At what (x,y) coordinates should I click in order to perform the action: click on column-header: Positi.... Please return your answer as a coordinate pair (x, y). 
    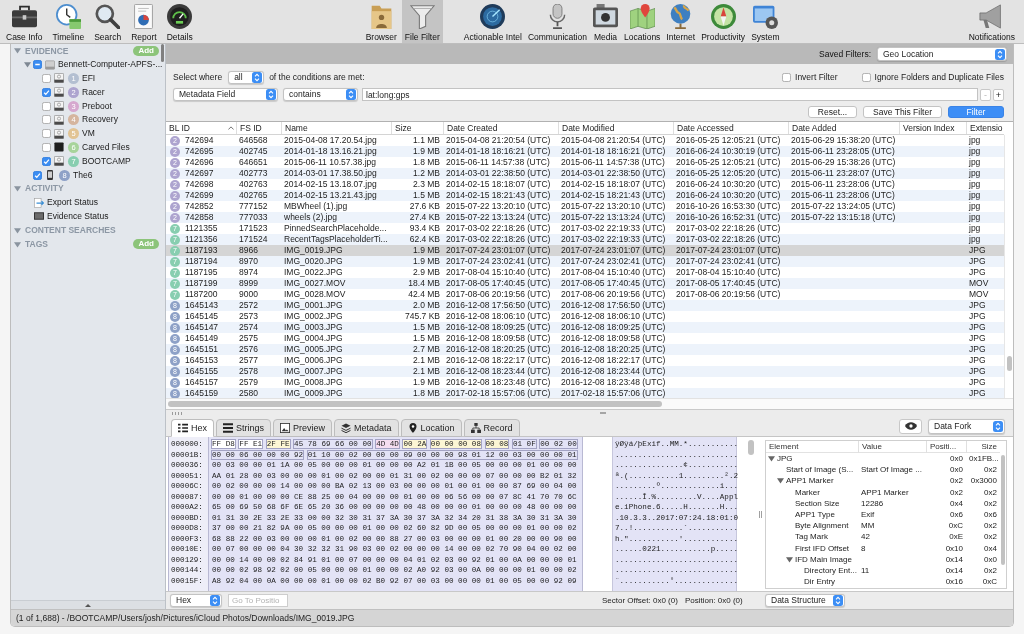
    Looking at the image, I should click on (946, 447).